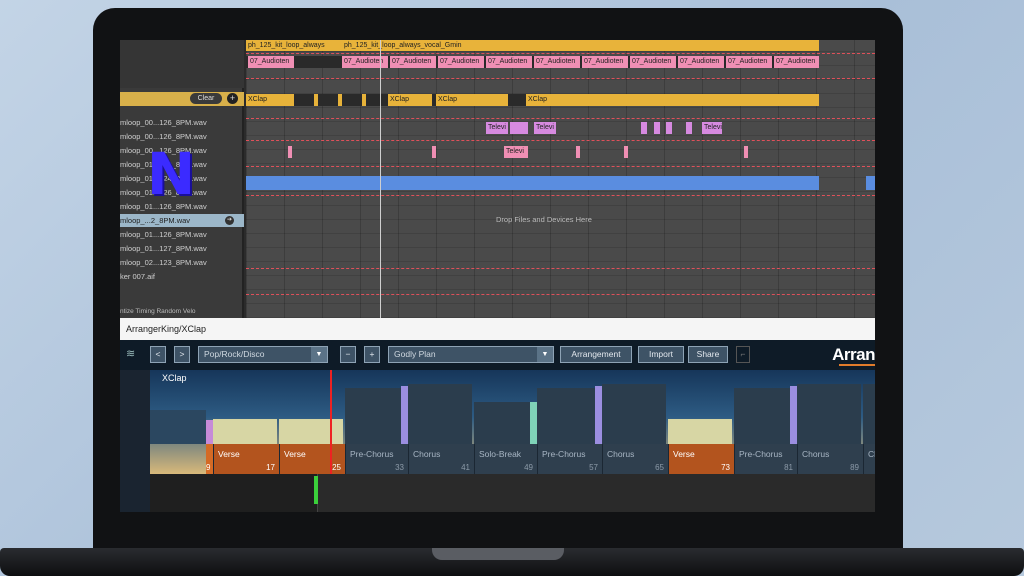 This screenshot has width=1024, height=576. What do you see at coordinates (134, 354) in the screenshot?
I see `filter-icon: ≋` at bounding box center [134, 354].